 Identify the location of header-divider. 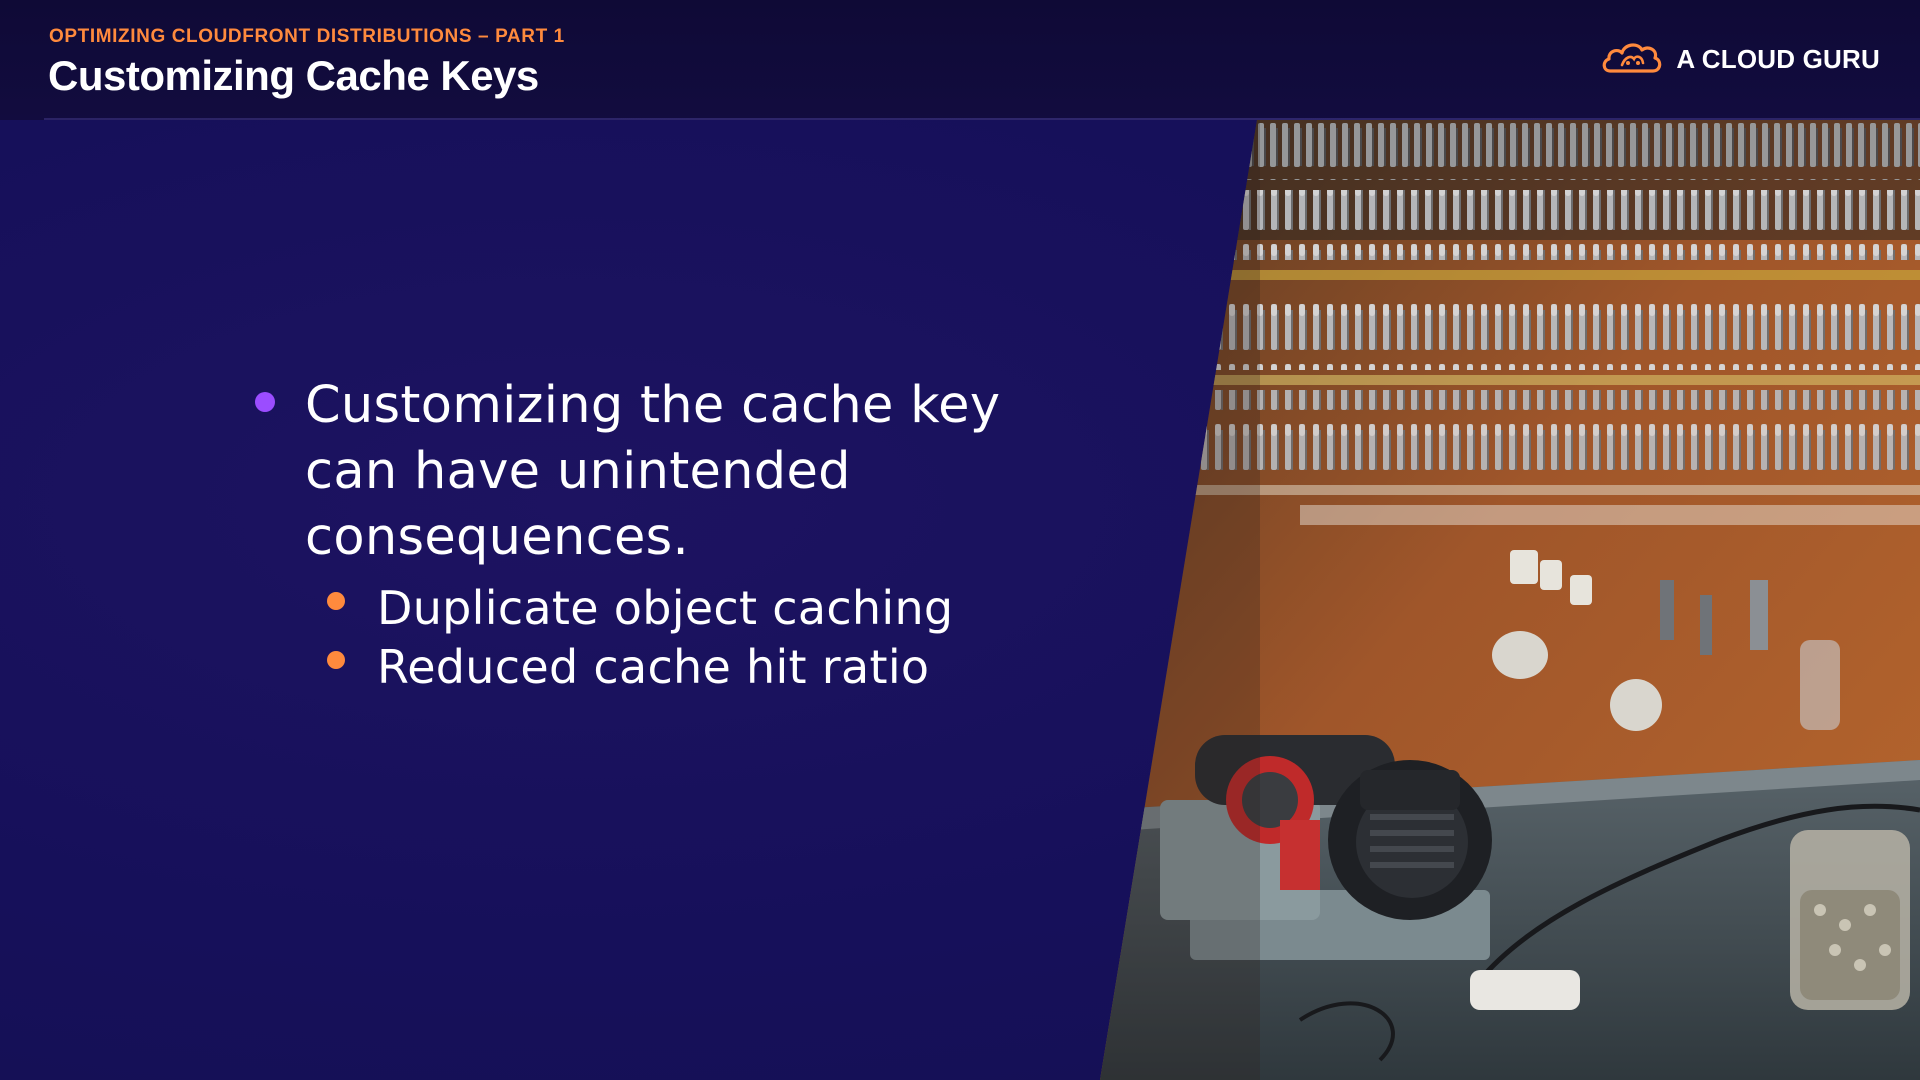
(982, 119).